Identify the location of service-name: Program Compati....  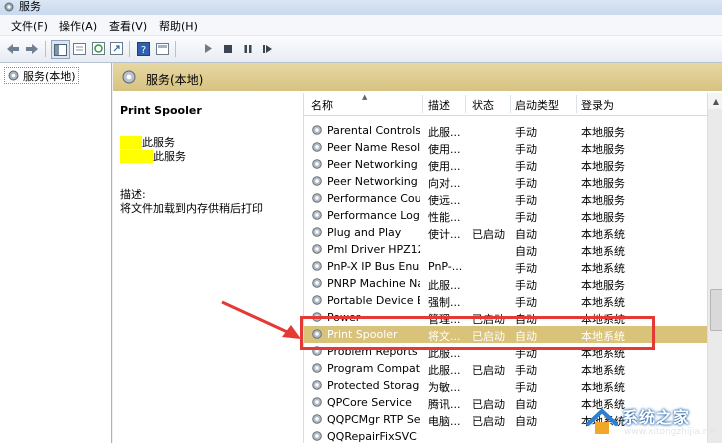
(373, 368).